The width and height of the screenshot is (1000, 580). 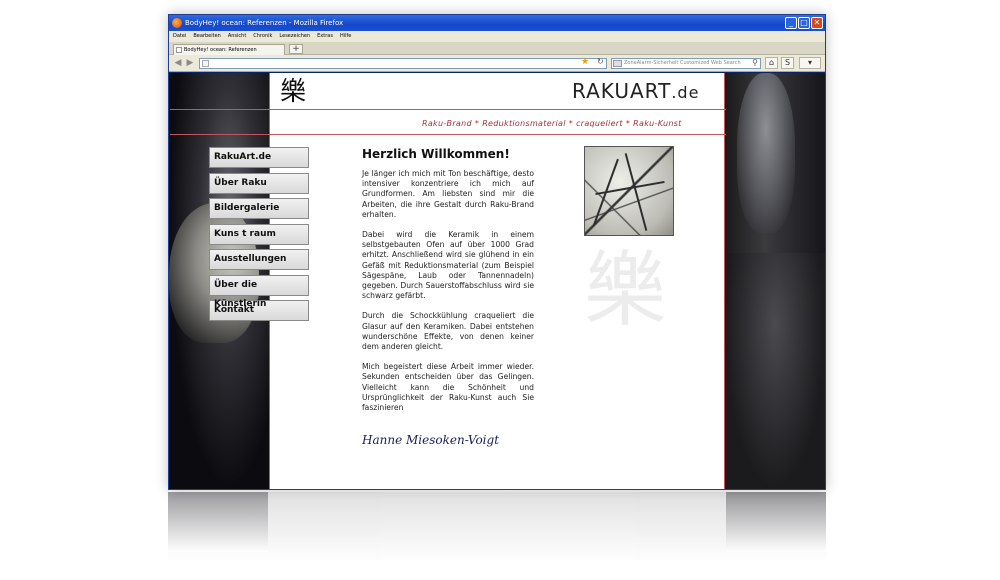 What do you see at coordinates (775, 371) in the screenshot?
I see `sculpture-body-image` at bounding box center [775, 371].